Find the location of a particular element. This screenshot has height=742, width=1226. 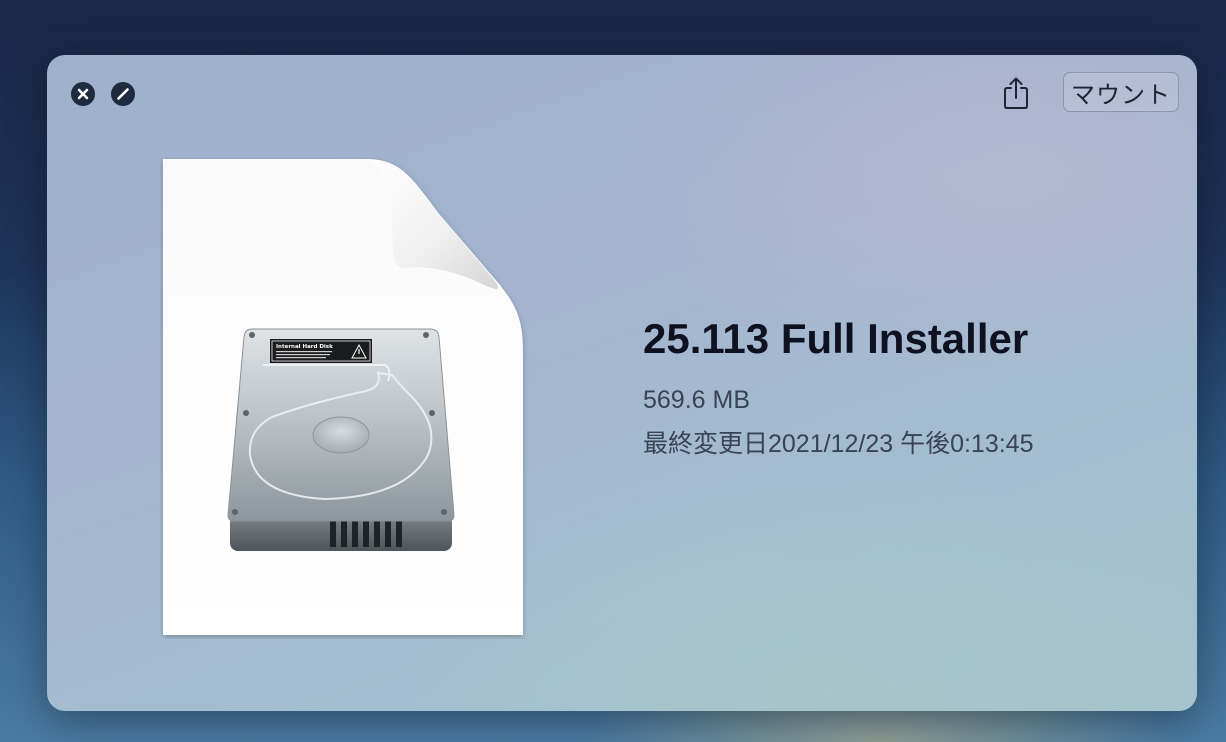

close-button is located at coordinates (83, 94).